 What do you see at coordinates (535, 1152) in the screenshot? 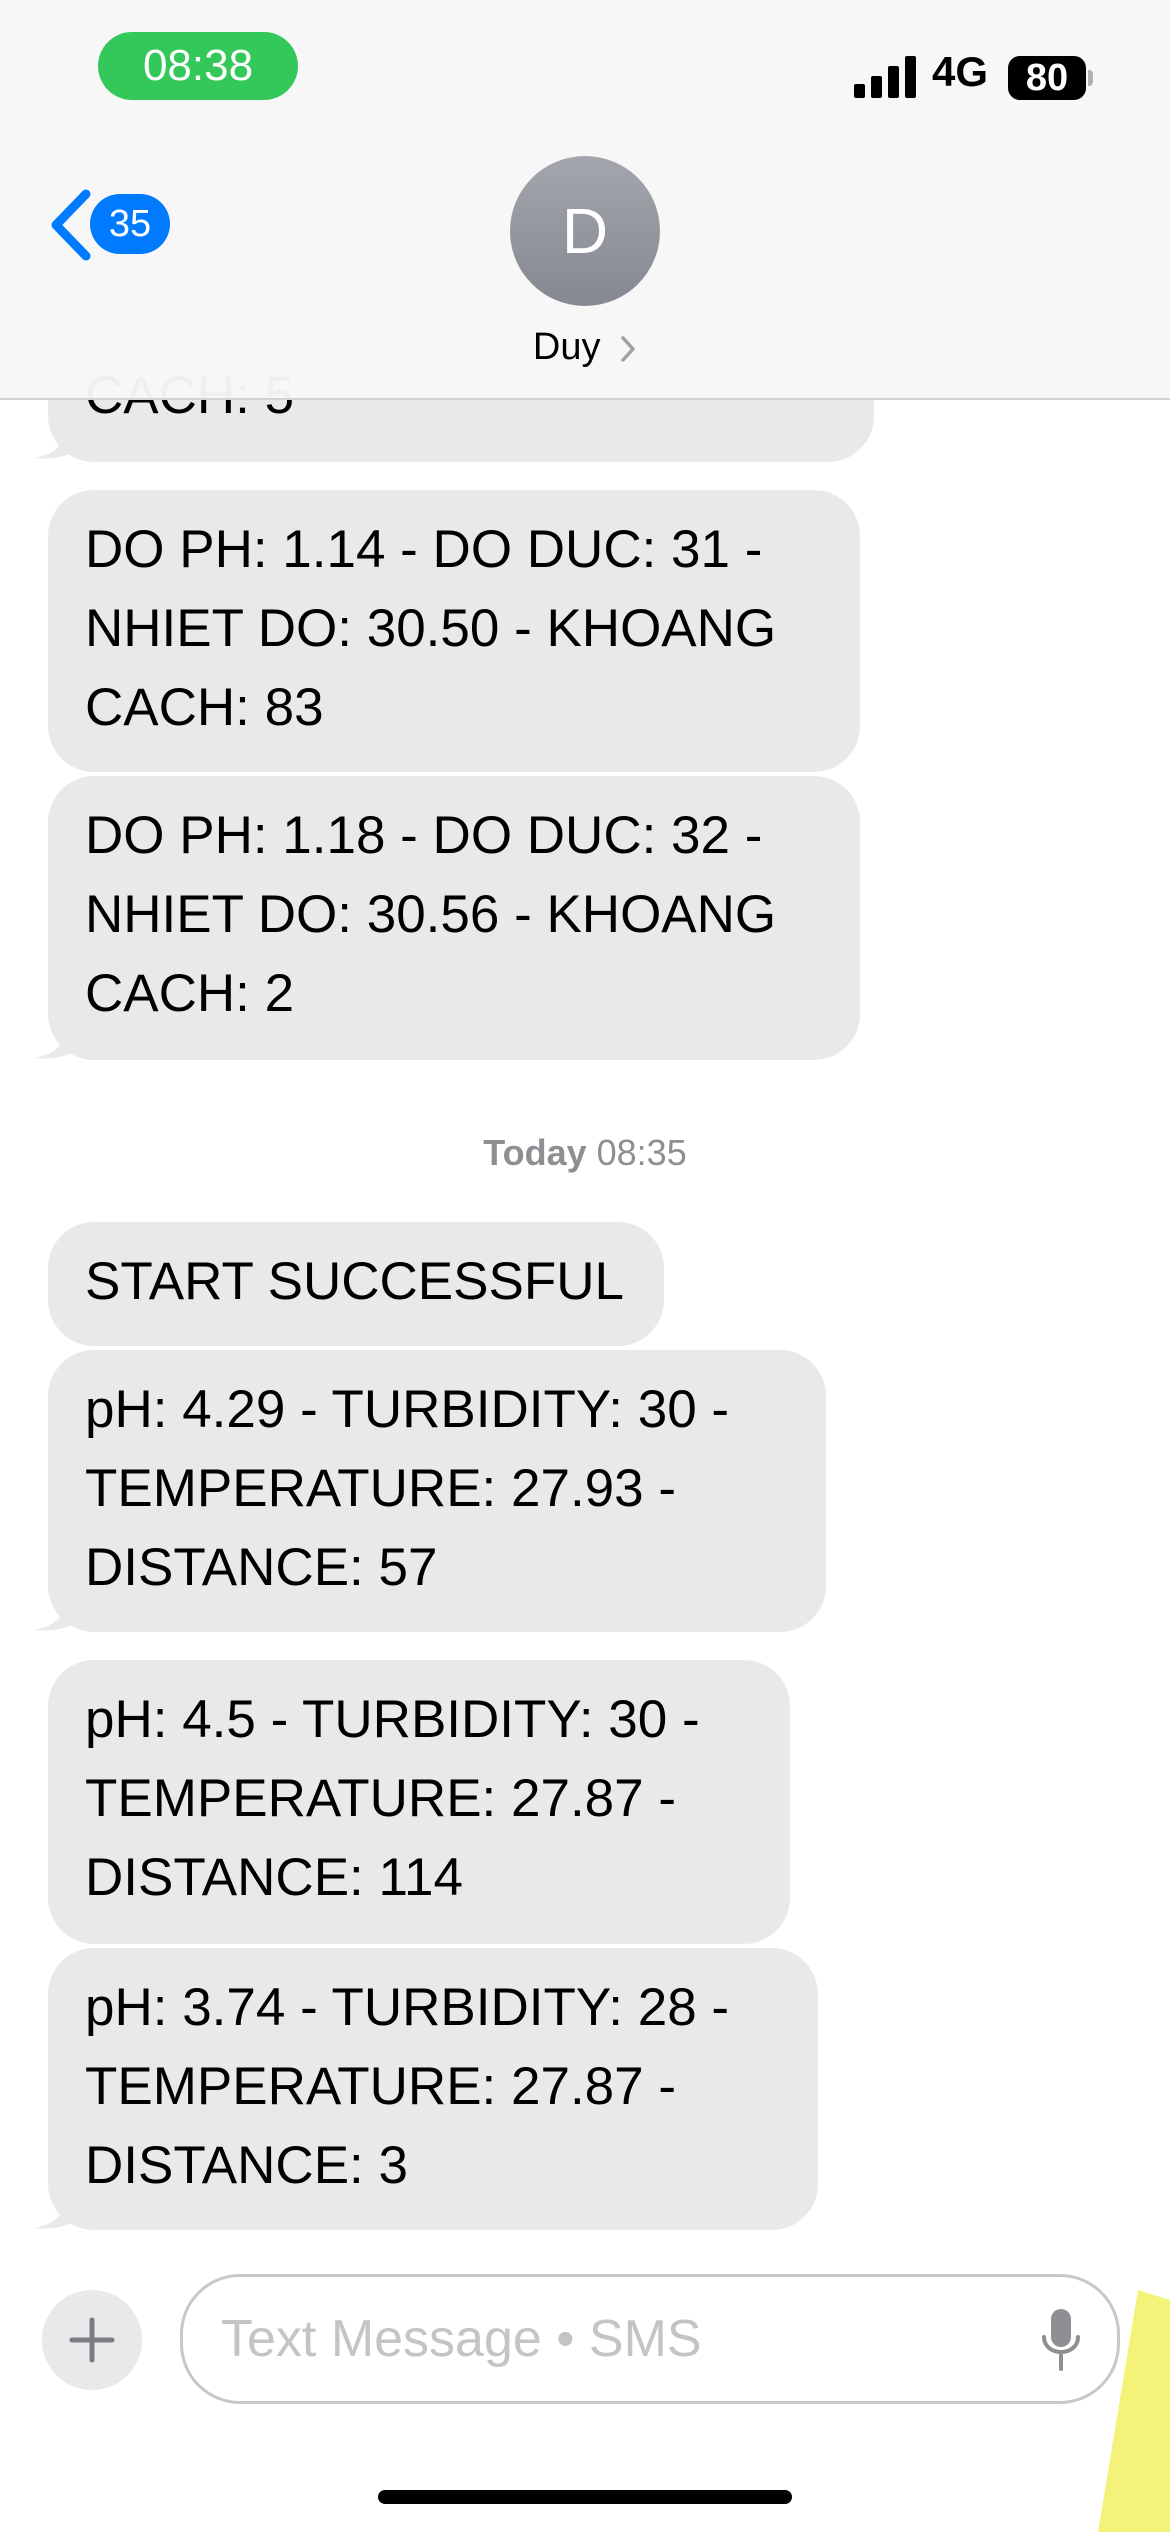
I see `timestamp-day: Today` at bounding box center [535, 1152].